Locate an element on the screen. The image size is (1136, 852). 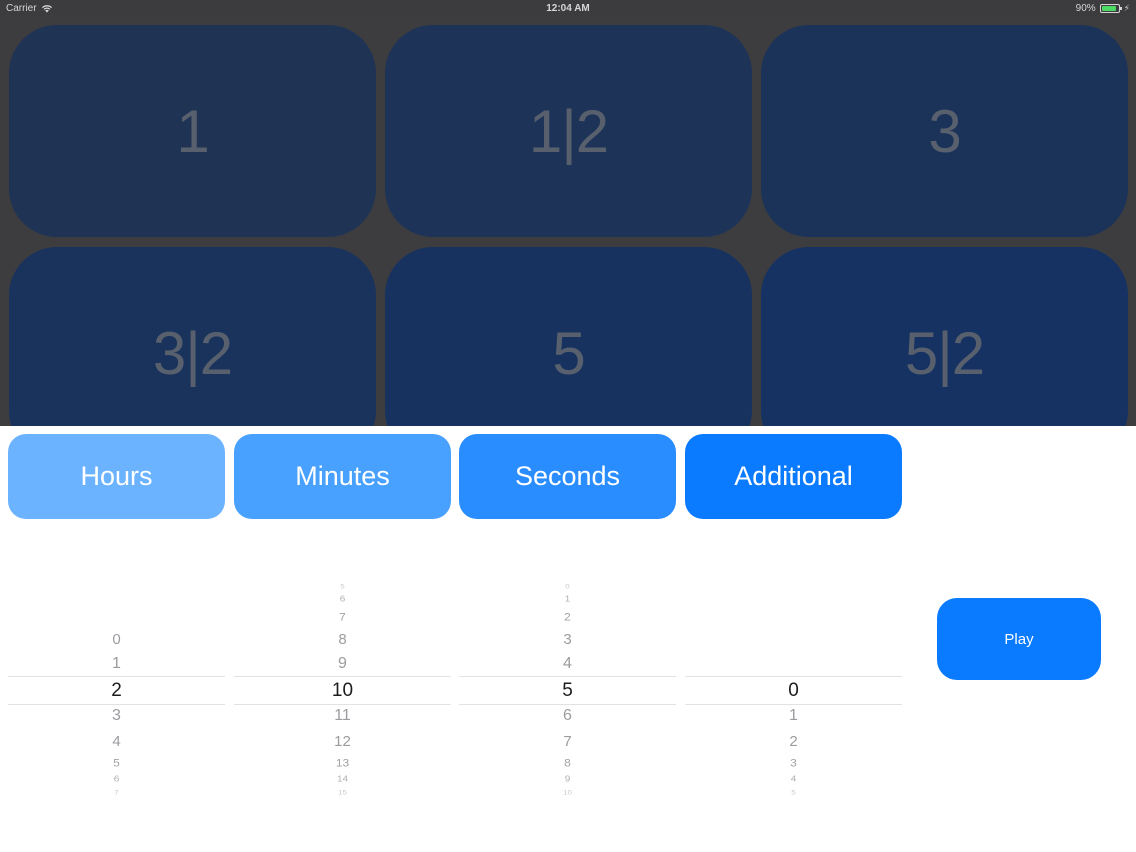
tile-label: 1|2 is located at coordinates (568, 131).